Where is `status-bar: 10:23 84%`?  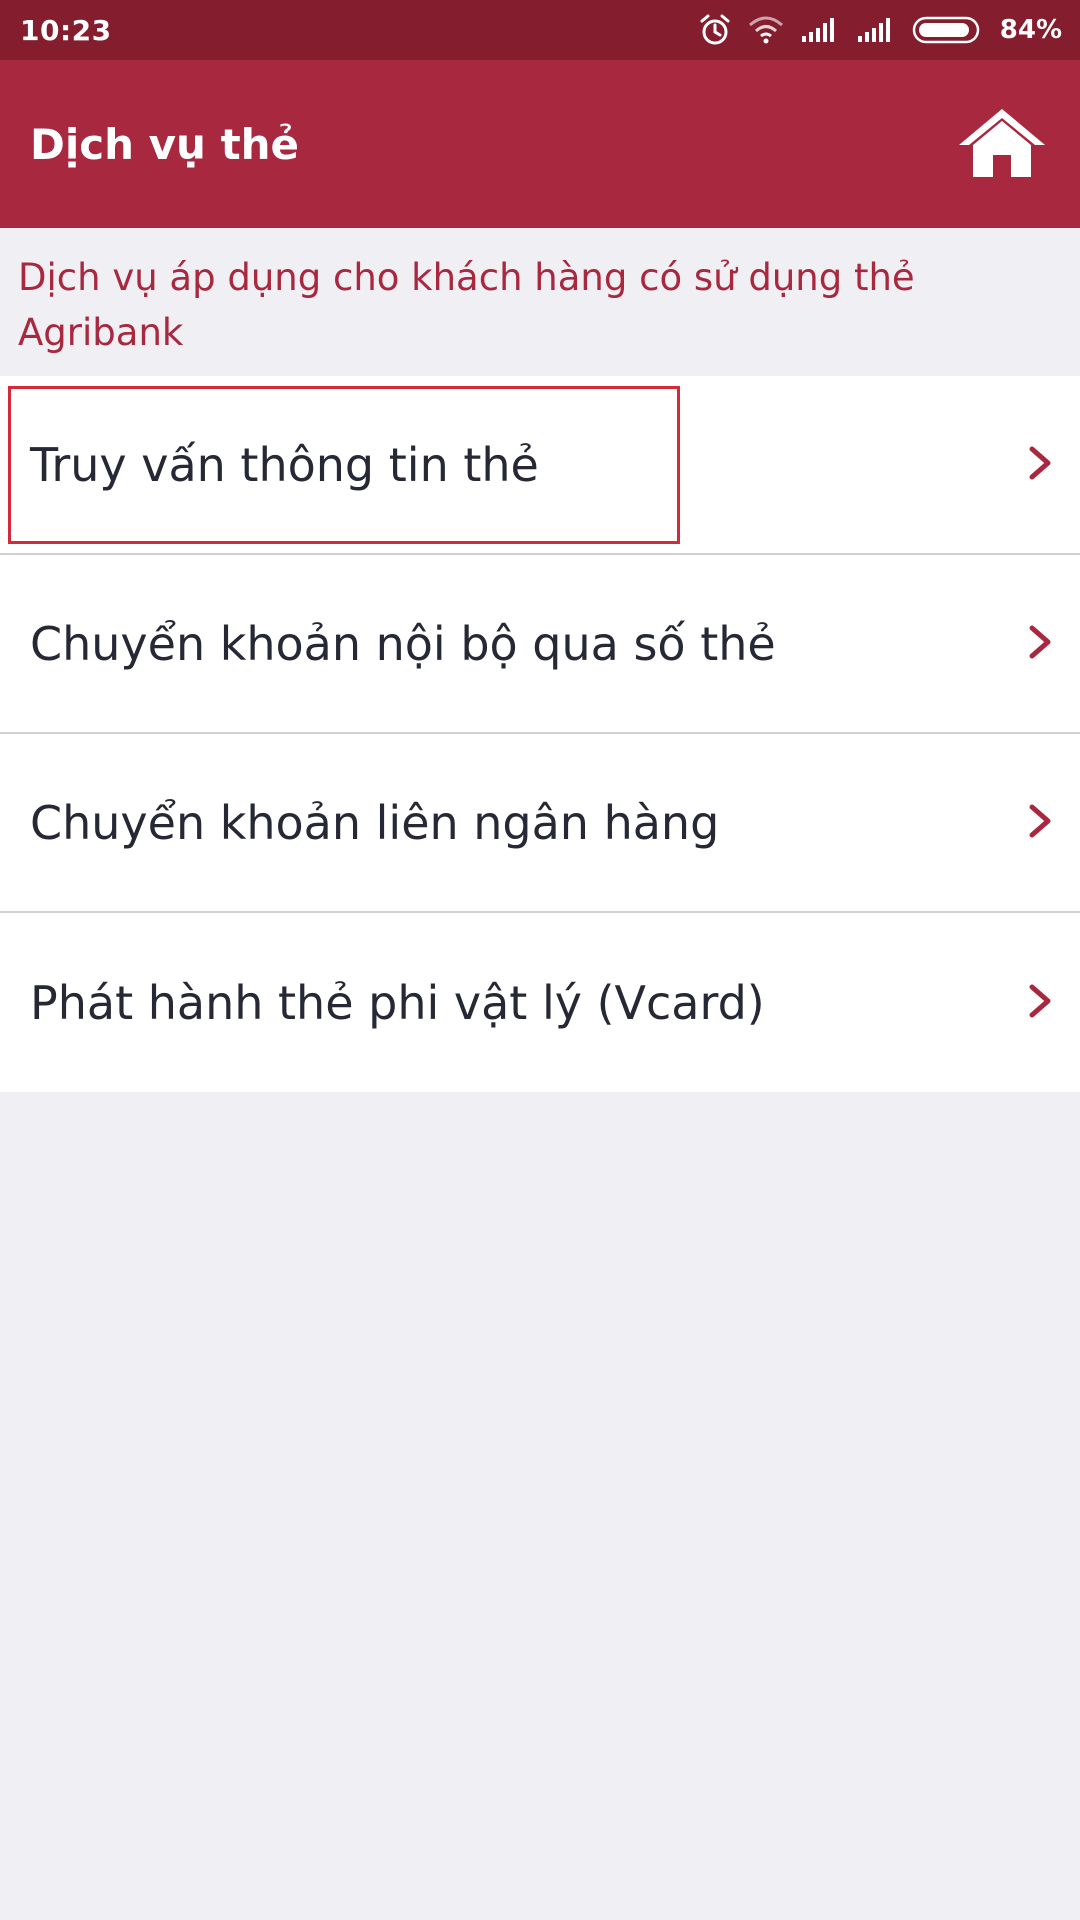
status-bar: 10:23 84% is located at coordinates (540, 30).